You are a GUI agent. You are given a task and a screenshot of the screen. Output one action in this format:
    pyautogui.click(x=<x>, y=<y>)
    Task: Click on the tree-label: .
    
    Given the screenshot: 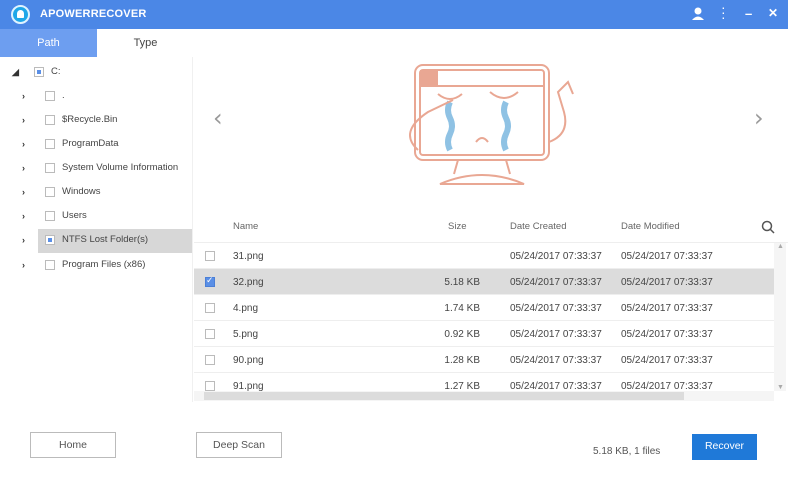 What is the action you would take?
    pyautogui.click(x=63, y=95)
    